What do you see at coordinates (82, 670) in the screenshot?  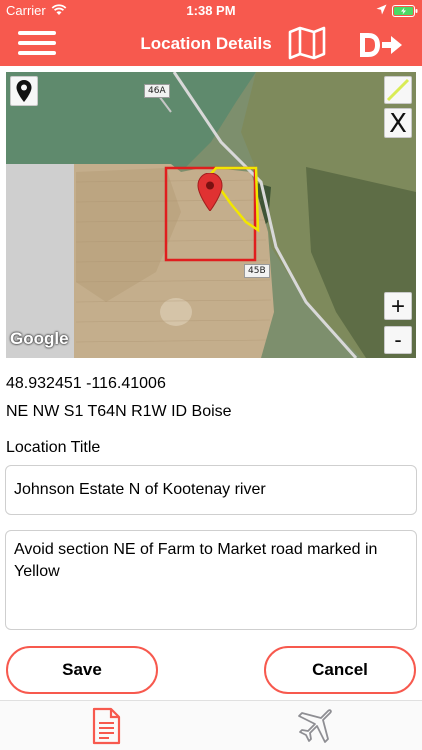 I see `save-button: Save` at bounding box center [82, 670].